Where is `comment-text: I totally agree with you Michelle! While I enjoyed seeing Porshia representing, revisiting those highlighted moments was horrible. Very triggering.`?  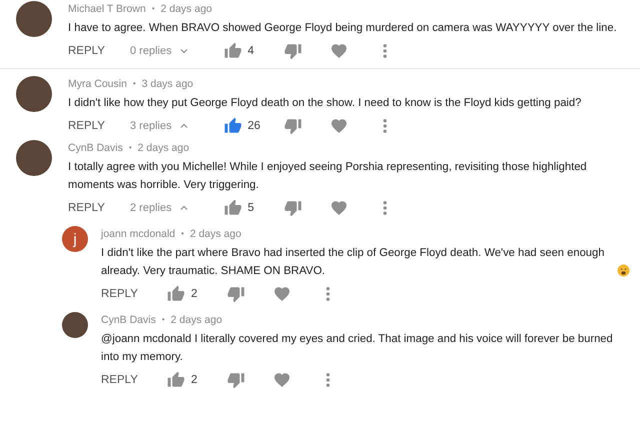 comment-text: I totally agree with you Michelle! While I enjoyed seeing Porshia representing, revisiting those highlighted moments was horrible. Very triggering. is located at coordinates (328, 176).